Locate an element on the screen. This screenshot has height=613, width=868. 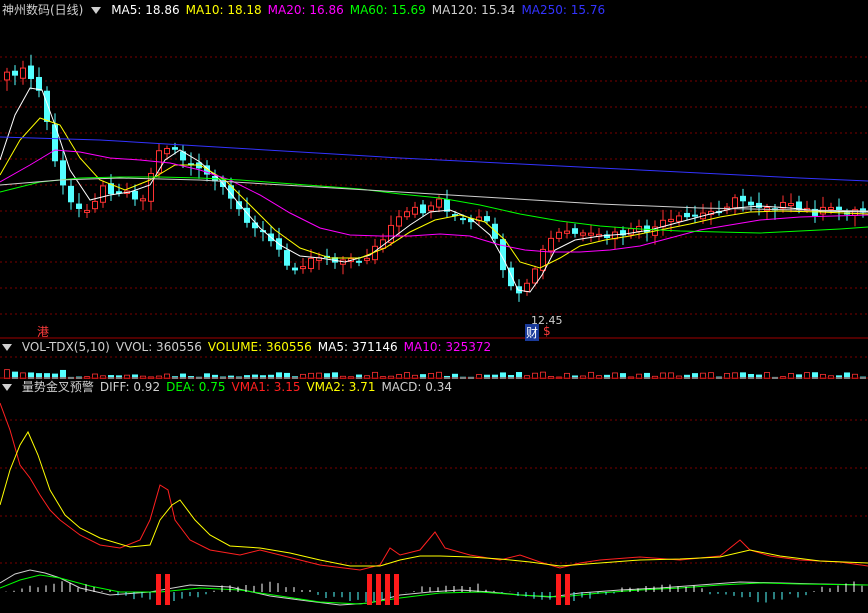
volume-indicator-1: VVOL: 360556 is located at coordinates (158, 347).